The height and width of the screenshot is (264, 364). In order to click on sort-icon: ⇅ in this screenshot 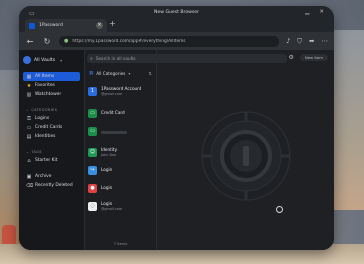, I will do `click(150, 73)`.